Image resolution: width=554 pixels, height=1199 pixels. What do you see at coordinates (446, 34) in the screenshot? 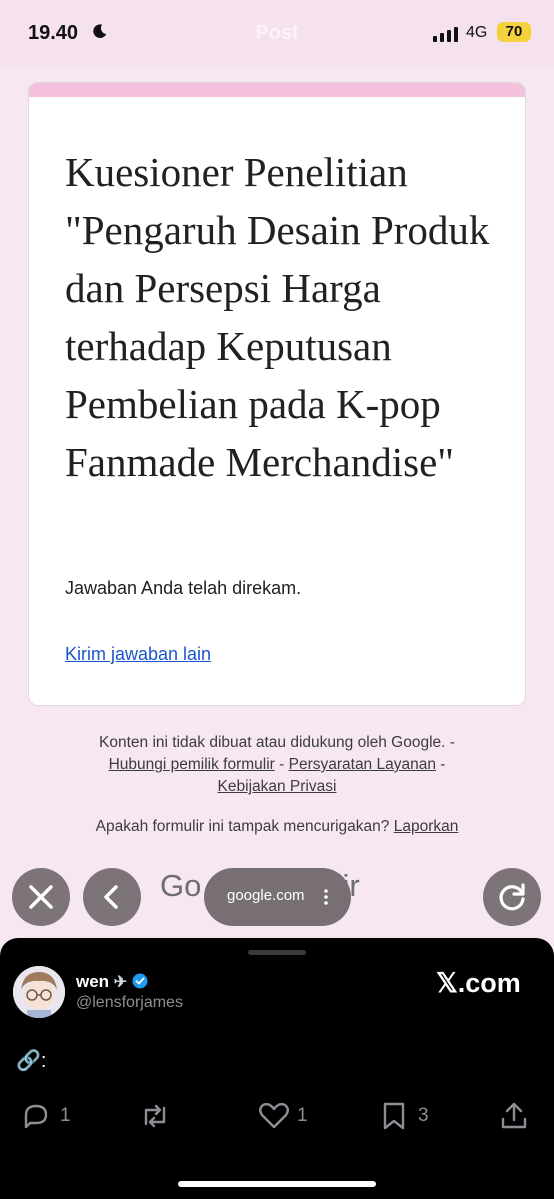
I see `signal-icon` at bounding box center [446, 34].